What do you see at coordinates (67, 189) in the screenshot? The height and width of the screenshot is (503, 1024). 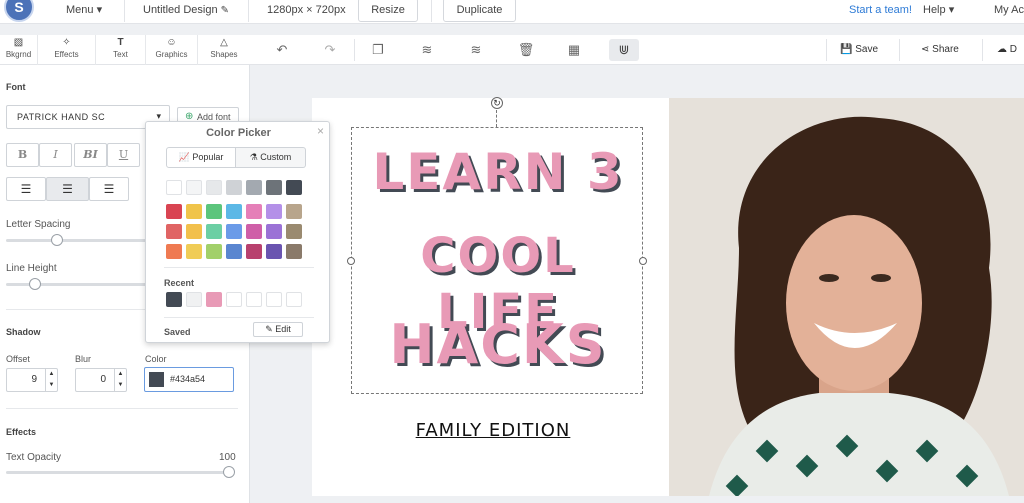 I see `align-center-button: ☰` at bounding box center [67, 189].